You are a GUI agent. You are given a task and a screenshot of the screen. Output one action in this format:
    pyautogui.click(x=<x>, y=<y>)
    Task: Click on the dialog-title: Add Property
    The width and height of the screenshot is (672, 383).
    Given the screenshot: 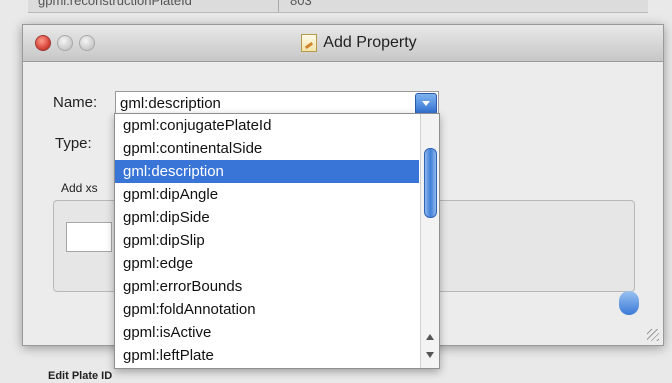 What is the action you would take?
    pyautogui.click(x=370, y=42)
    